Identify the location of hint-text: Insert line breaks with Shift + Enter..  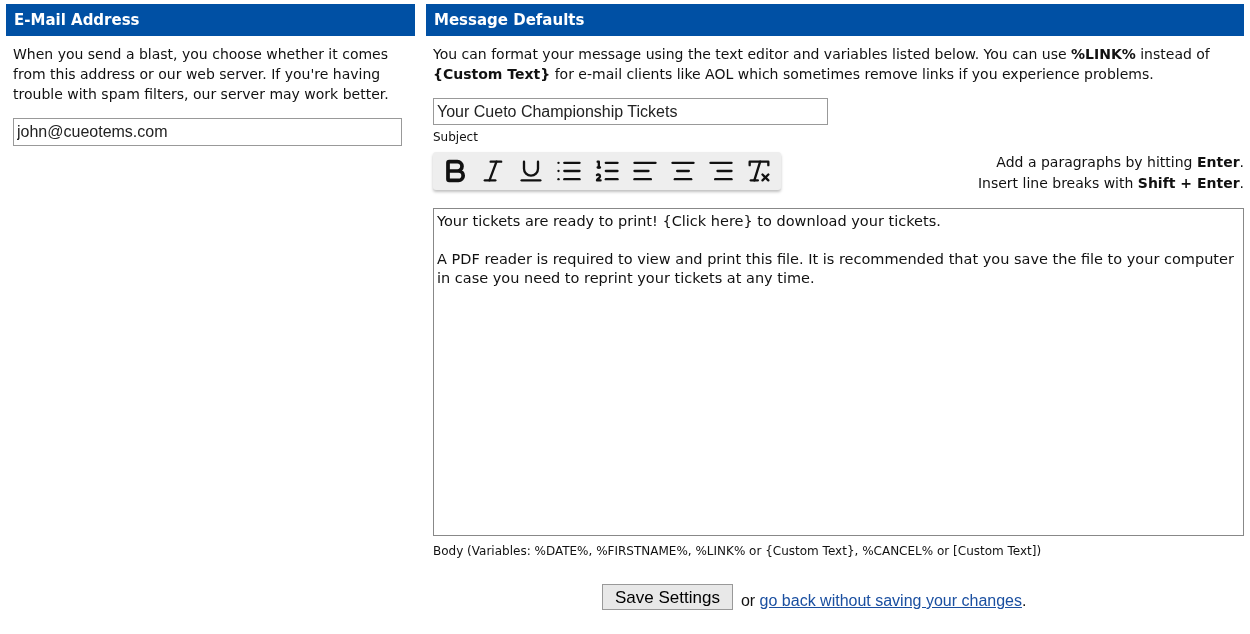
(1110, 183).